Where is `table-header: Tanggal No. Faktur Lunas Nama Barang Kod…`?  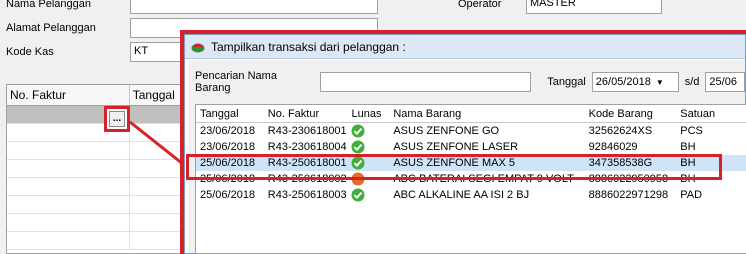 table-header: Tanggal No. Faktur Lunas Nama Barang Kod… is located at coordinates (471, 114).